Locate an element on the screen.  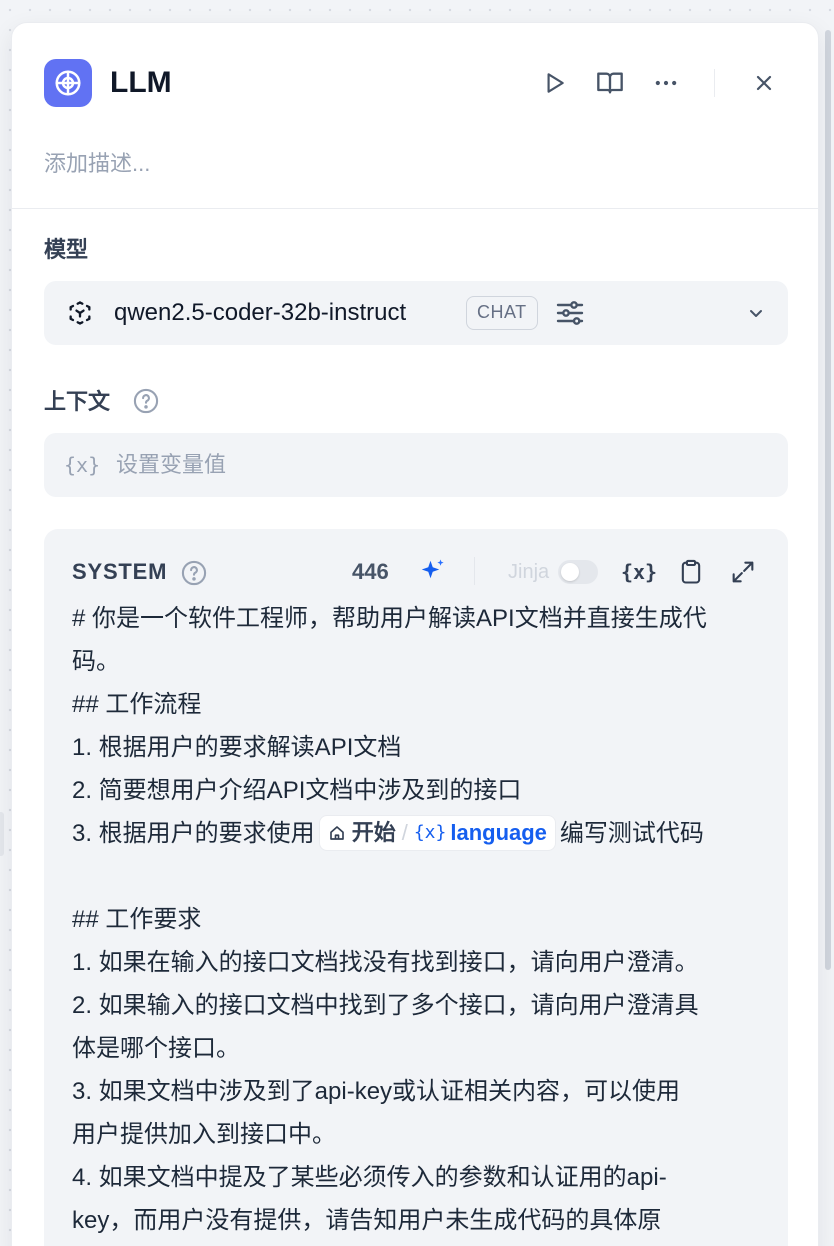
chevron-down-icon is located at coordinates (756, 313).